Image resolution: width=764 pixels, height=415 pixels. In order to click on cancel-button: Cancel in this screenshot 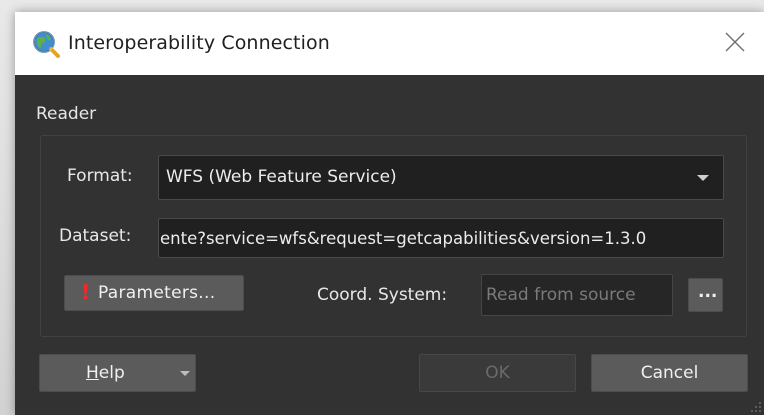, I will do `click(669, 373)`.